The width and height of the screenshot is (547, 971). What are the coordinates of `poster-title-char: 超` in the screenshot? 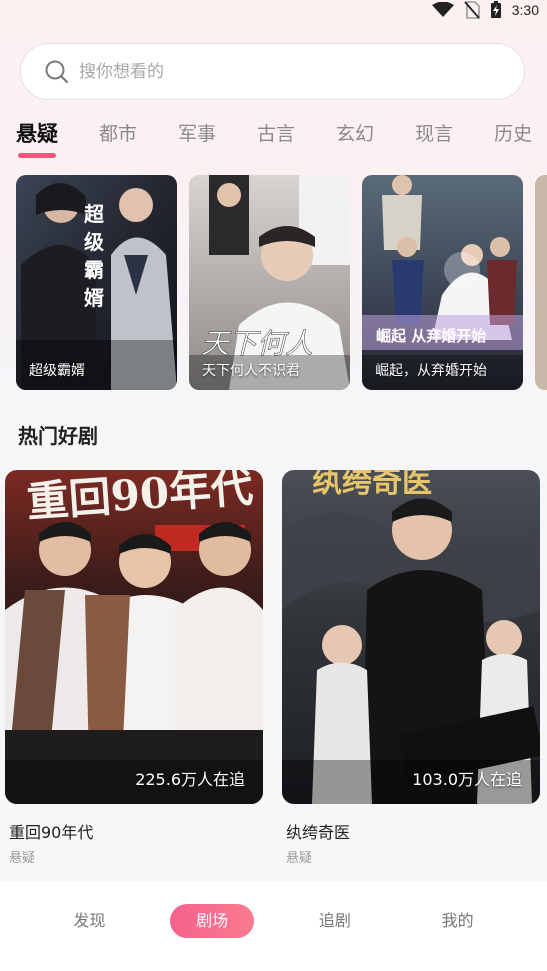 It's located at (94, 214).